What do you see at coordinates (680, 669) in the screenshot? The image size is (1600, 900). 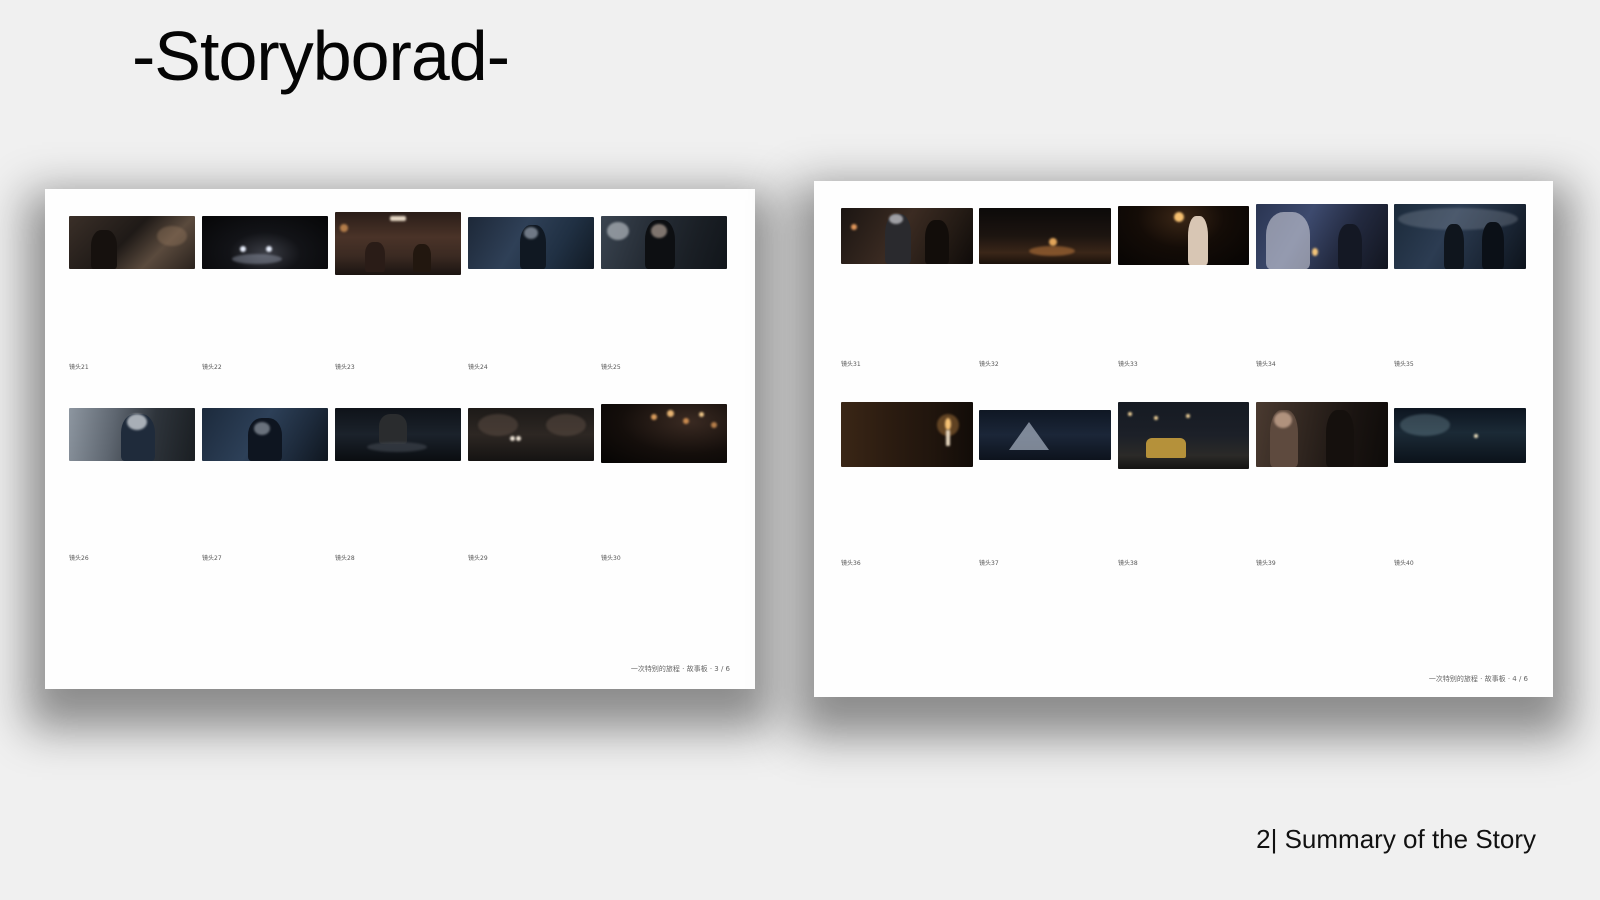 I see `sheet-page-footer: 一次特别的旅程 · 故事板 · 3 / 6` at bounding box center [680, 669].